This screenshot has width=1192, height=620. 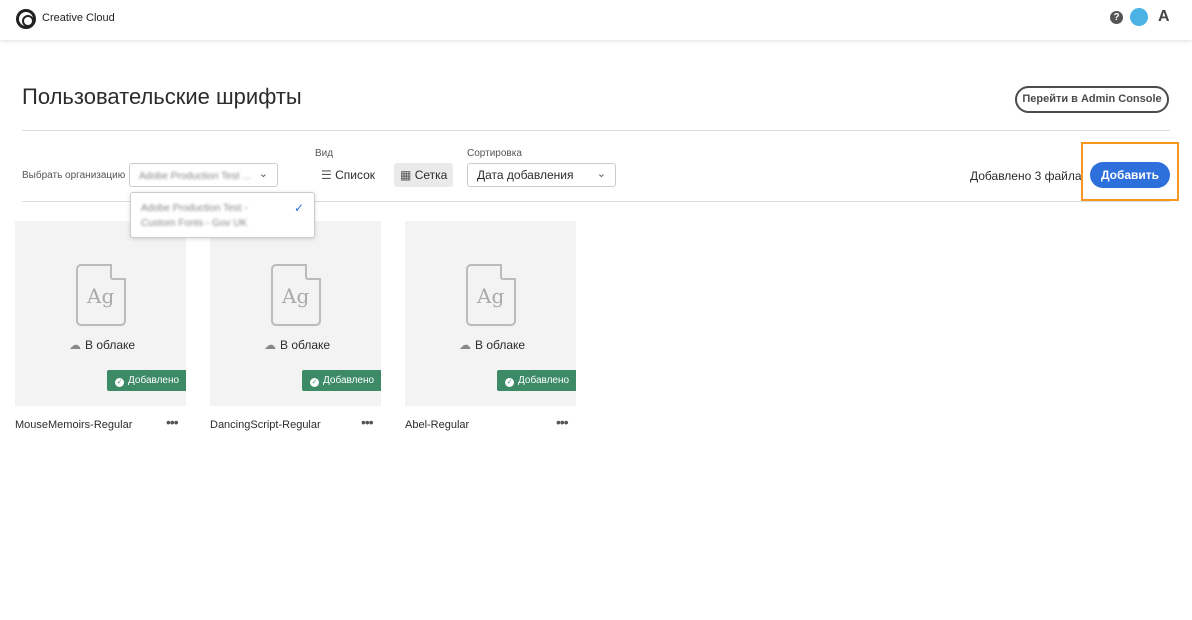 I want to click on font-name: MouseMemoirs-Regular, so click(x=74, y=425).